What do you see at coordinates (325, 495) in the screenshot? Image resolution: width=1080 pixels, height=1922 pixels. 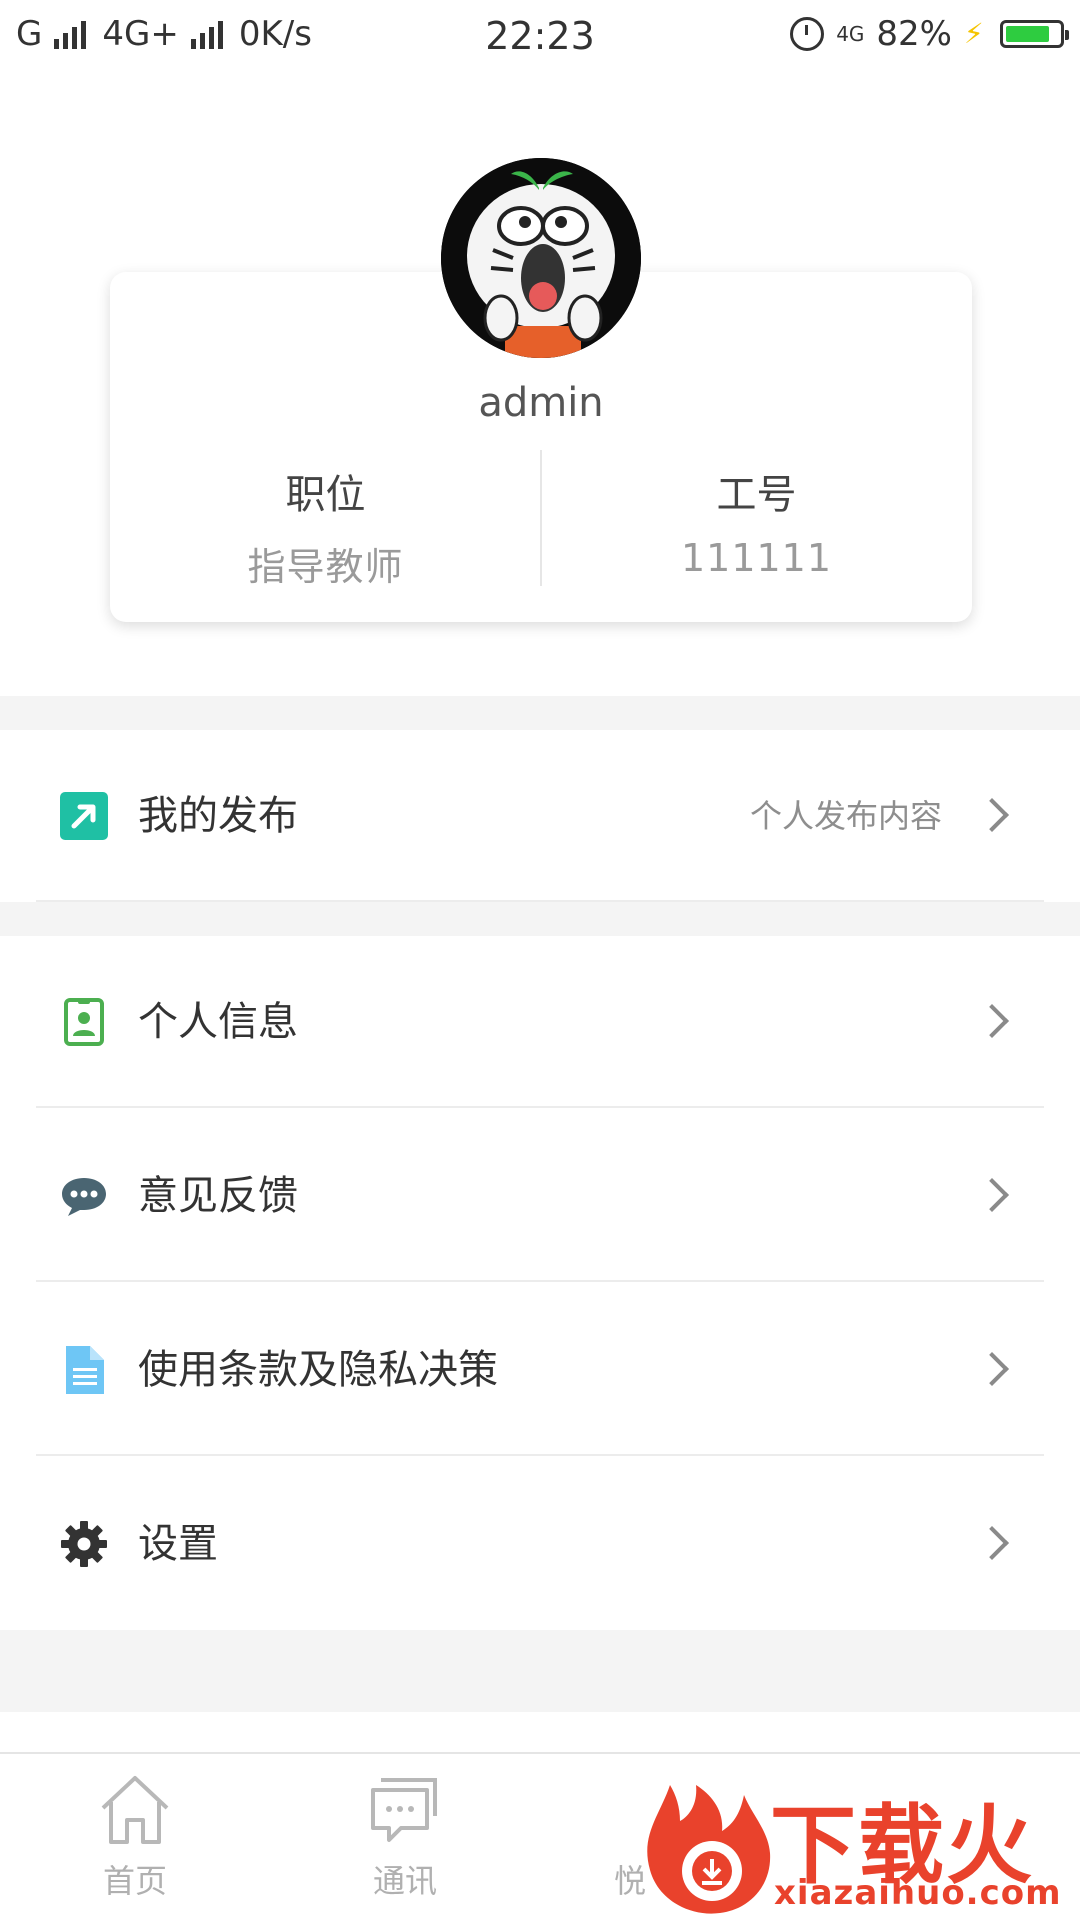 I see `position-label: 职位` at bounding box center [325, 495].